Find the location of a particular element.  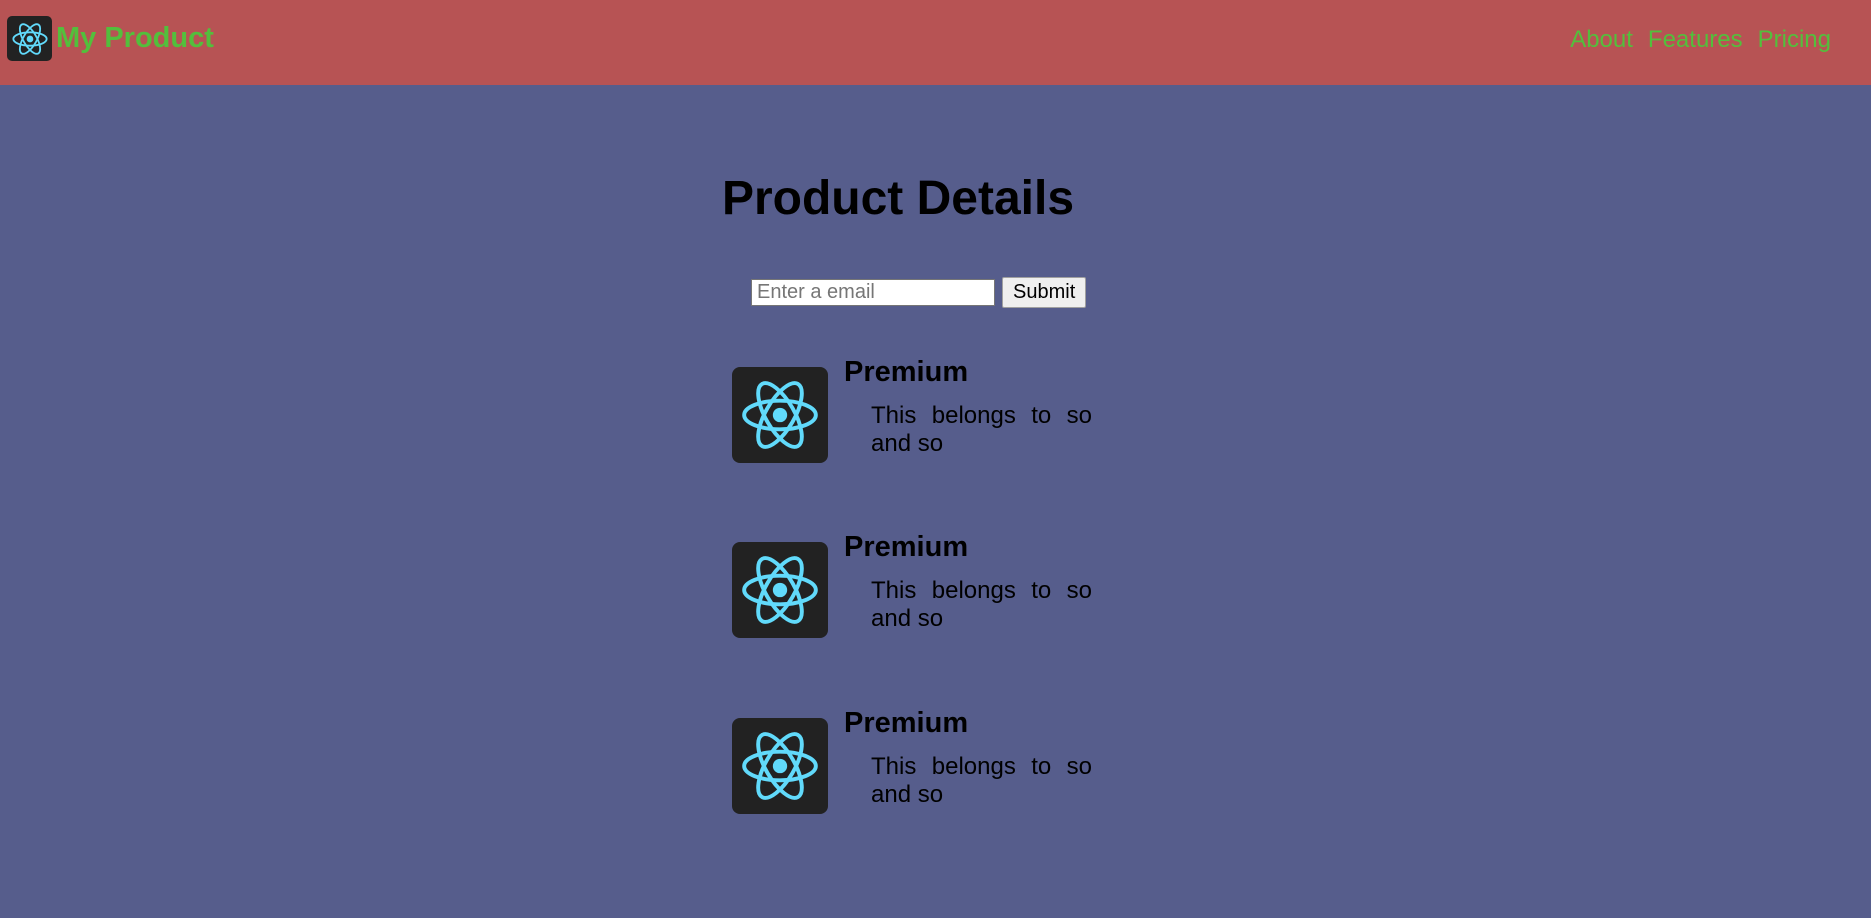

nav-link-features: Features is located at coordinates (1695, 40).